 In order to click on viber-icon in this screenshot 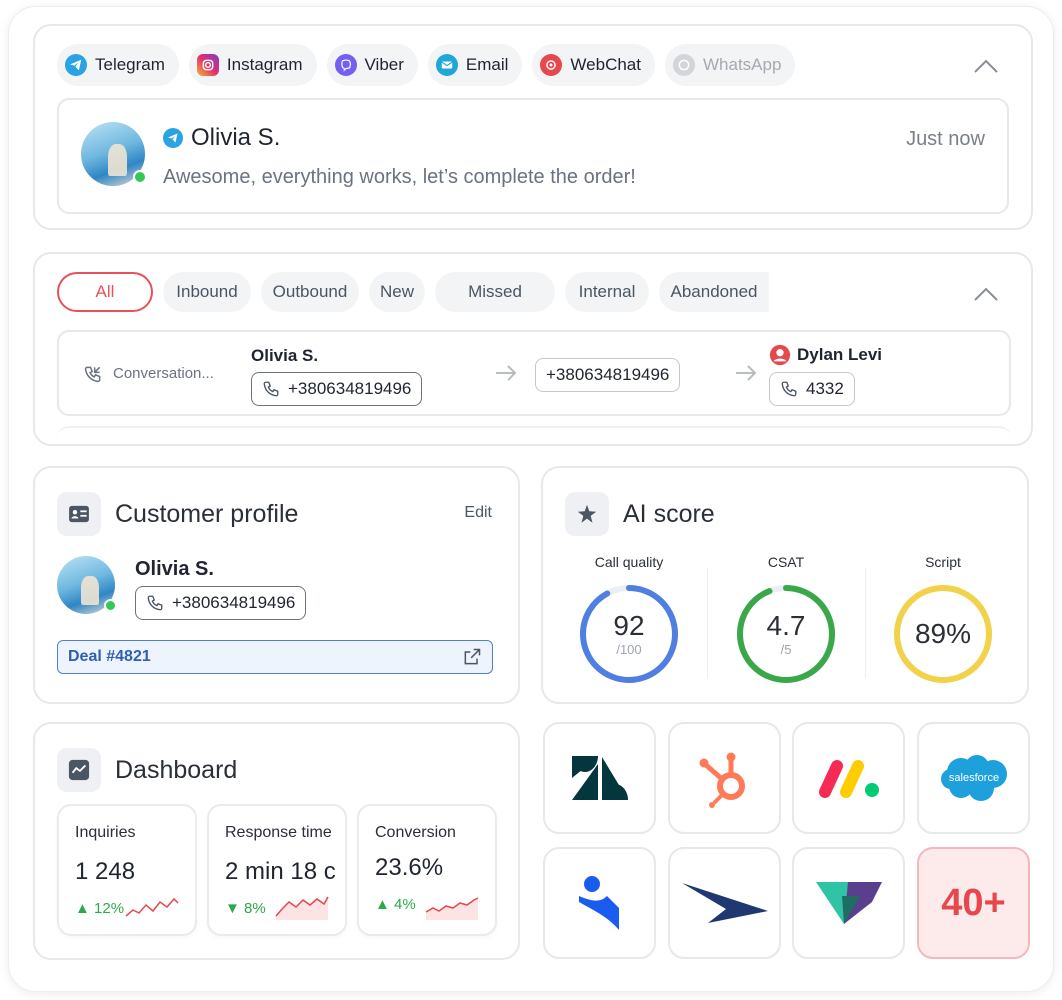, I will do `click(345, 65)`.